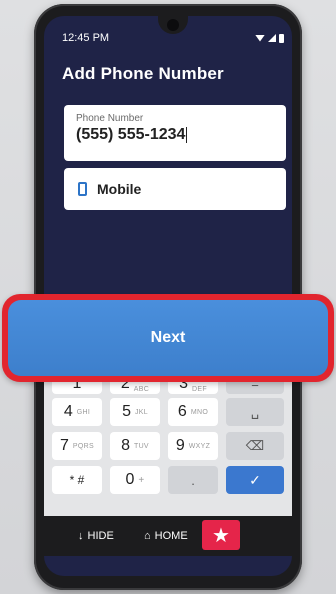  What do you see at coordinates (119, 189) in the screenshot?
I see `phone-type-label: Mobile` at bounding box center [119, 189].